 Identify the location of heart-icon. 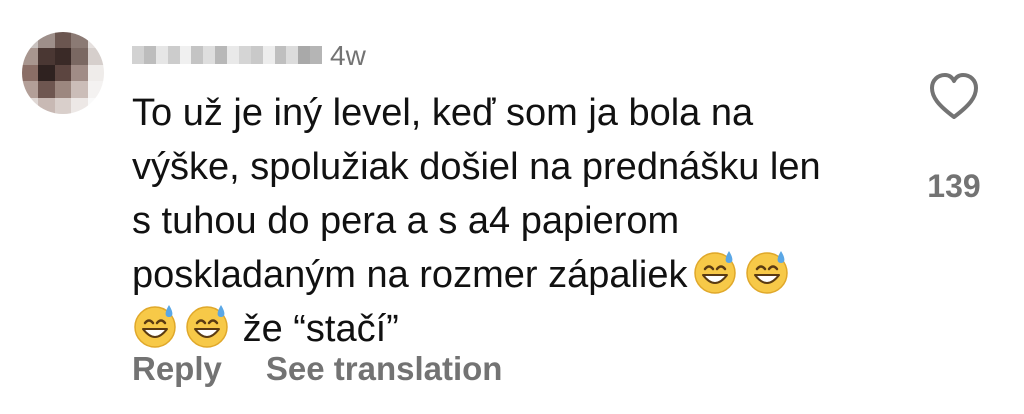
(954, 96).